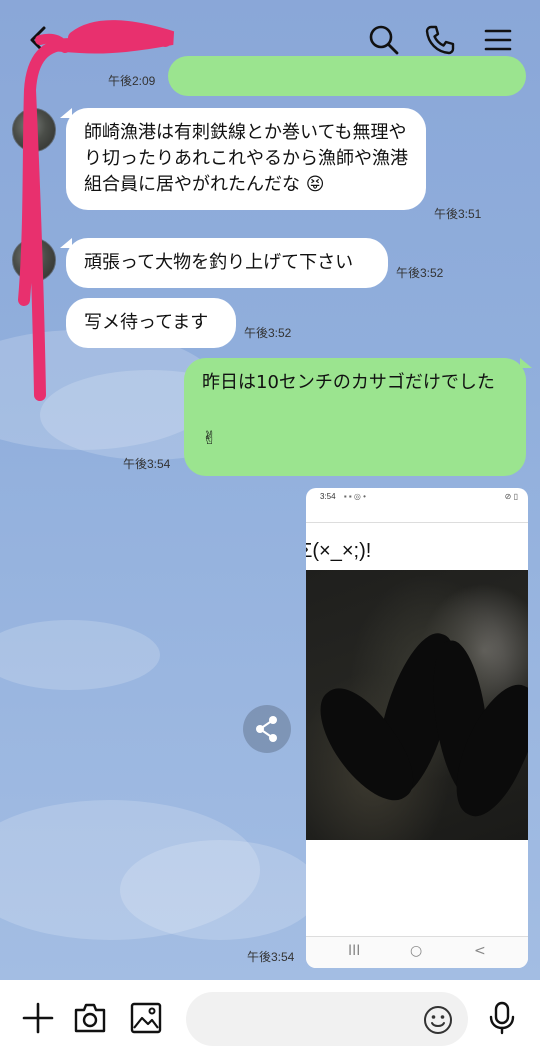  Describe the element at coordinates (438, 1020) in the screenshot. I see `emoji-icon` at that location.